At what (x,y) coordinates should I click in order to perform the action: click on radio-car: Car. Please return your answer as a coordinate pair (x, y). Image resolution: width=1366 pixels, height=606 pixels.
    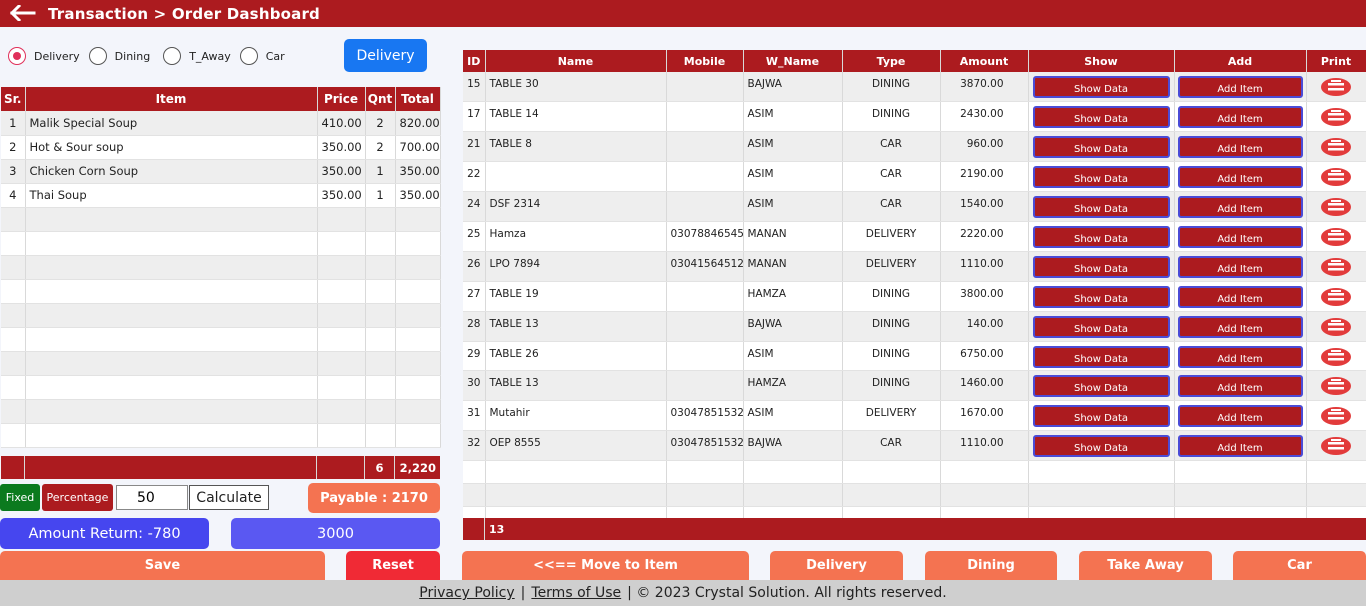
    Looking at the image, I should click on (262, 56).